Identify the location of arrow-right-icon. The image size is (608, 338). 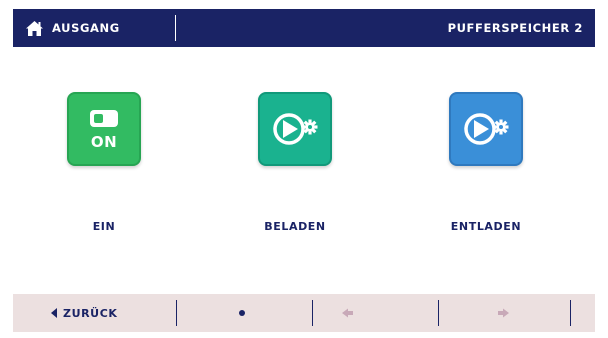
(503, 313).